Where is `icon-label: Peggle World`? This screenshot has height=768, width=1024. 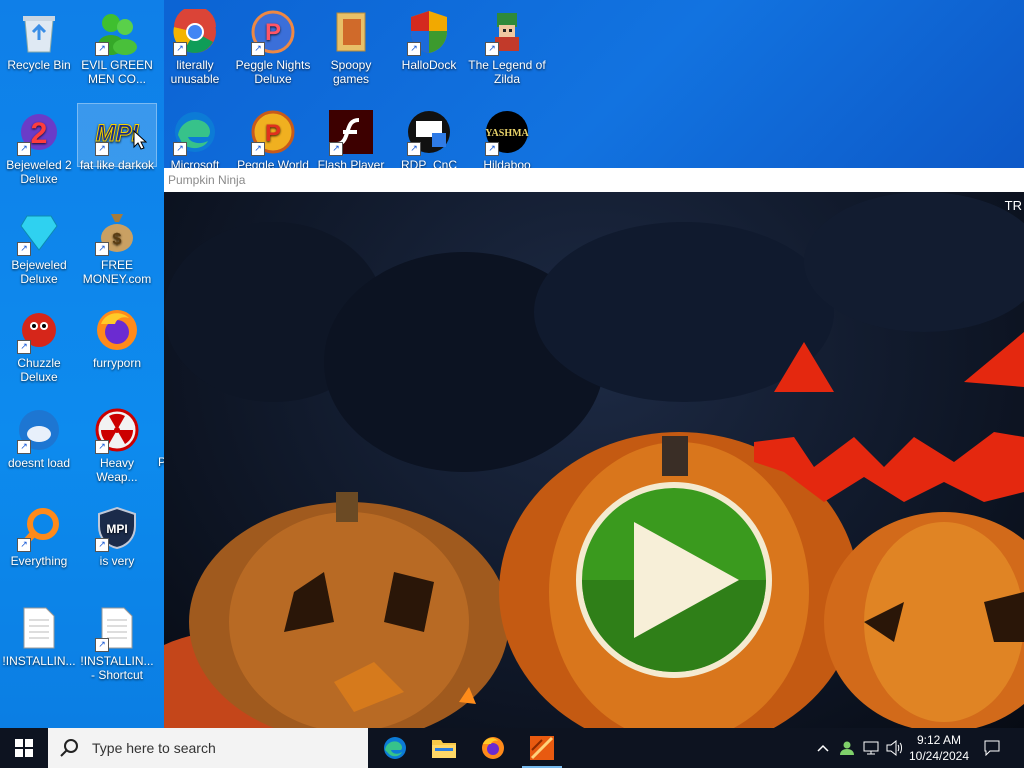
icon-label: Peggle World is located at coordinates (273, 163).